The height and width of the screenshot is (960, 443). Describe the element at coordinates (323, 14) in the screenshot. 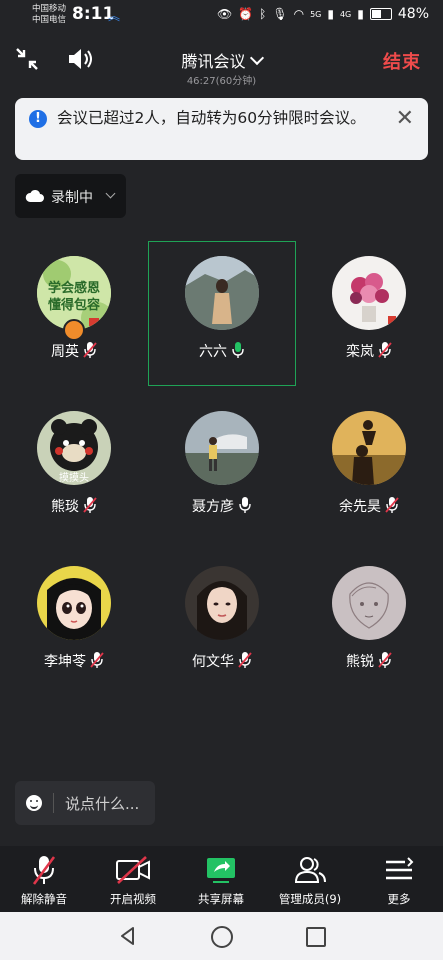

I see `status-icons: 👁 ⏰ ᛒ 🎙 ◠ 5G ▮ 4G ▮ 48%` at that location.